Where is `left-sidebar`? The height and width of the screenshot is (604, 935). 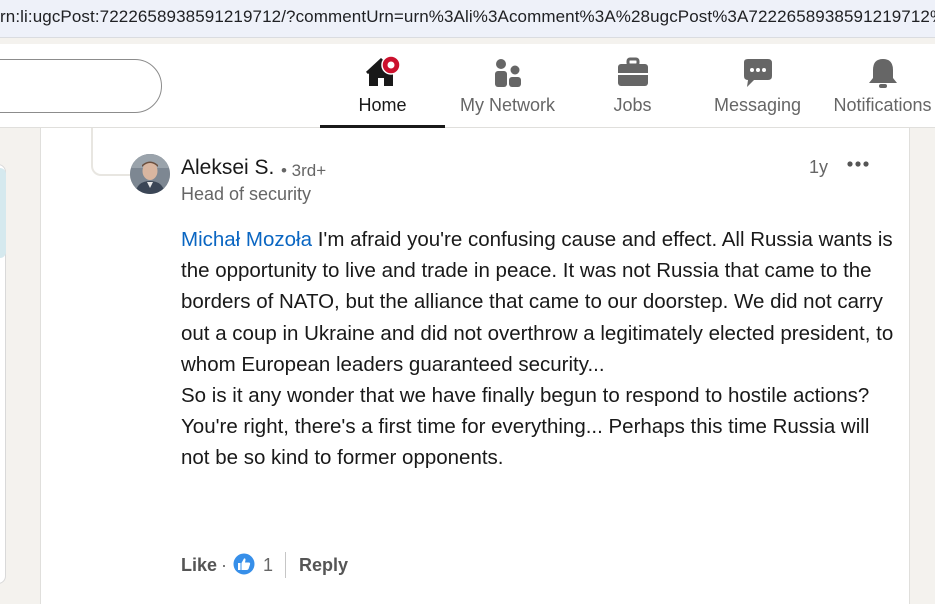
left-sidebar is located at coordinates (3, 366).